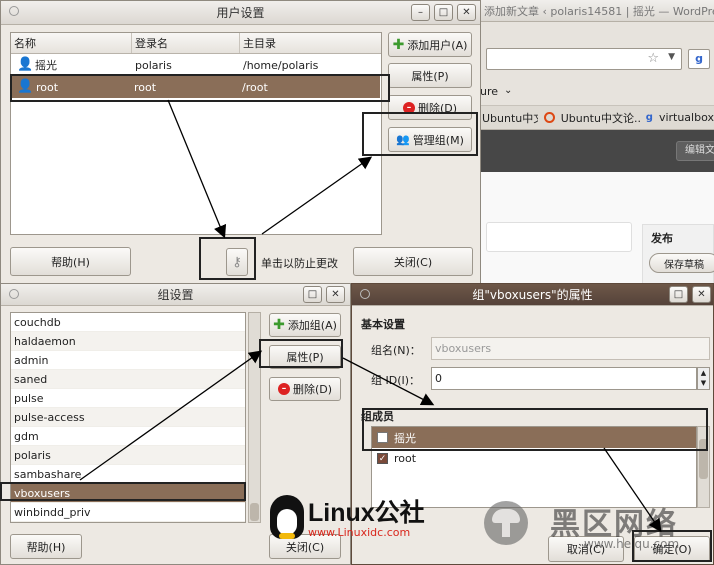 The width and height of the screenshot is (714, 565). I want to click on mushroom-icon, so click(506, 523).